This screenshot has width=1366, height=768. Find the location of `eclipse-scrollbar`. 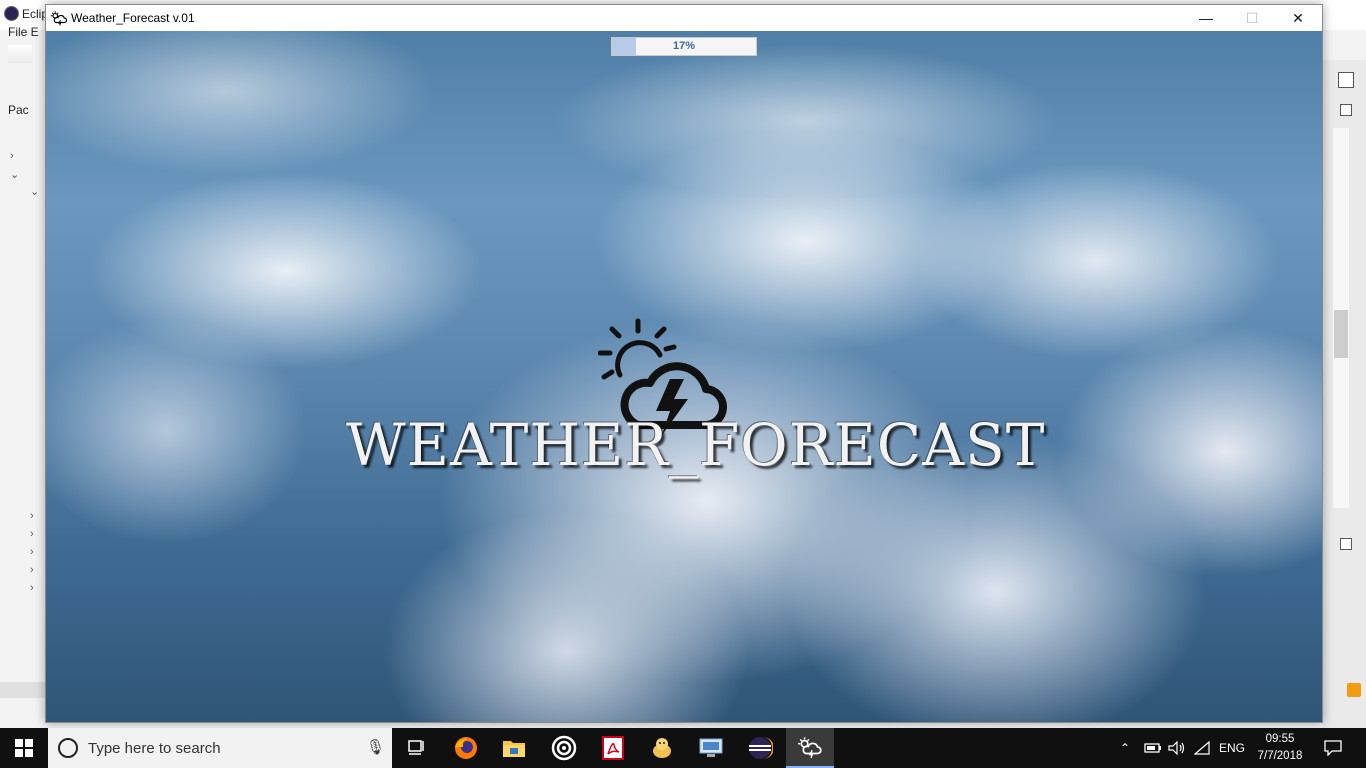

eclipse-scrollbar is located at coordinates (1341, 318).